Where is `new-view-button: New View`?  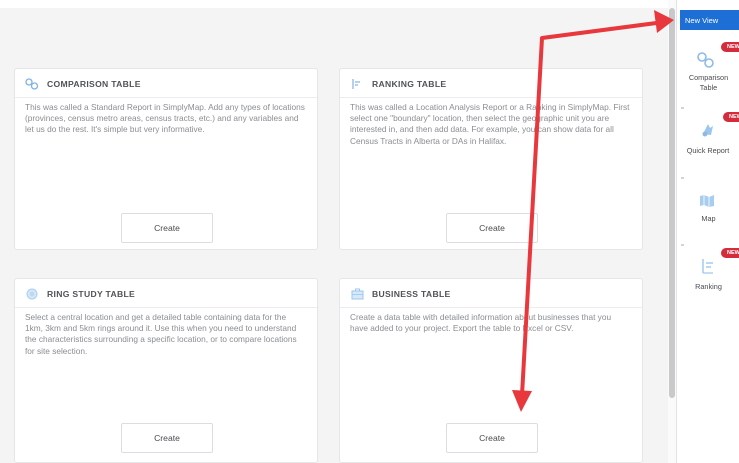
new-view-button: New View is located at coordinates (709, 20).